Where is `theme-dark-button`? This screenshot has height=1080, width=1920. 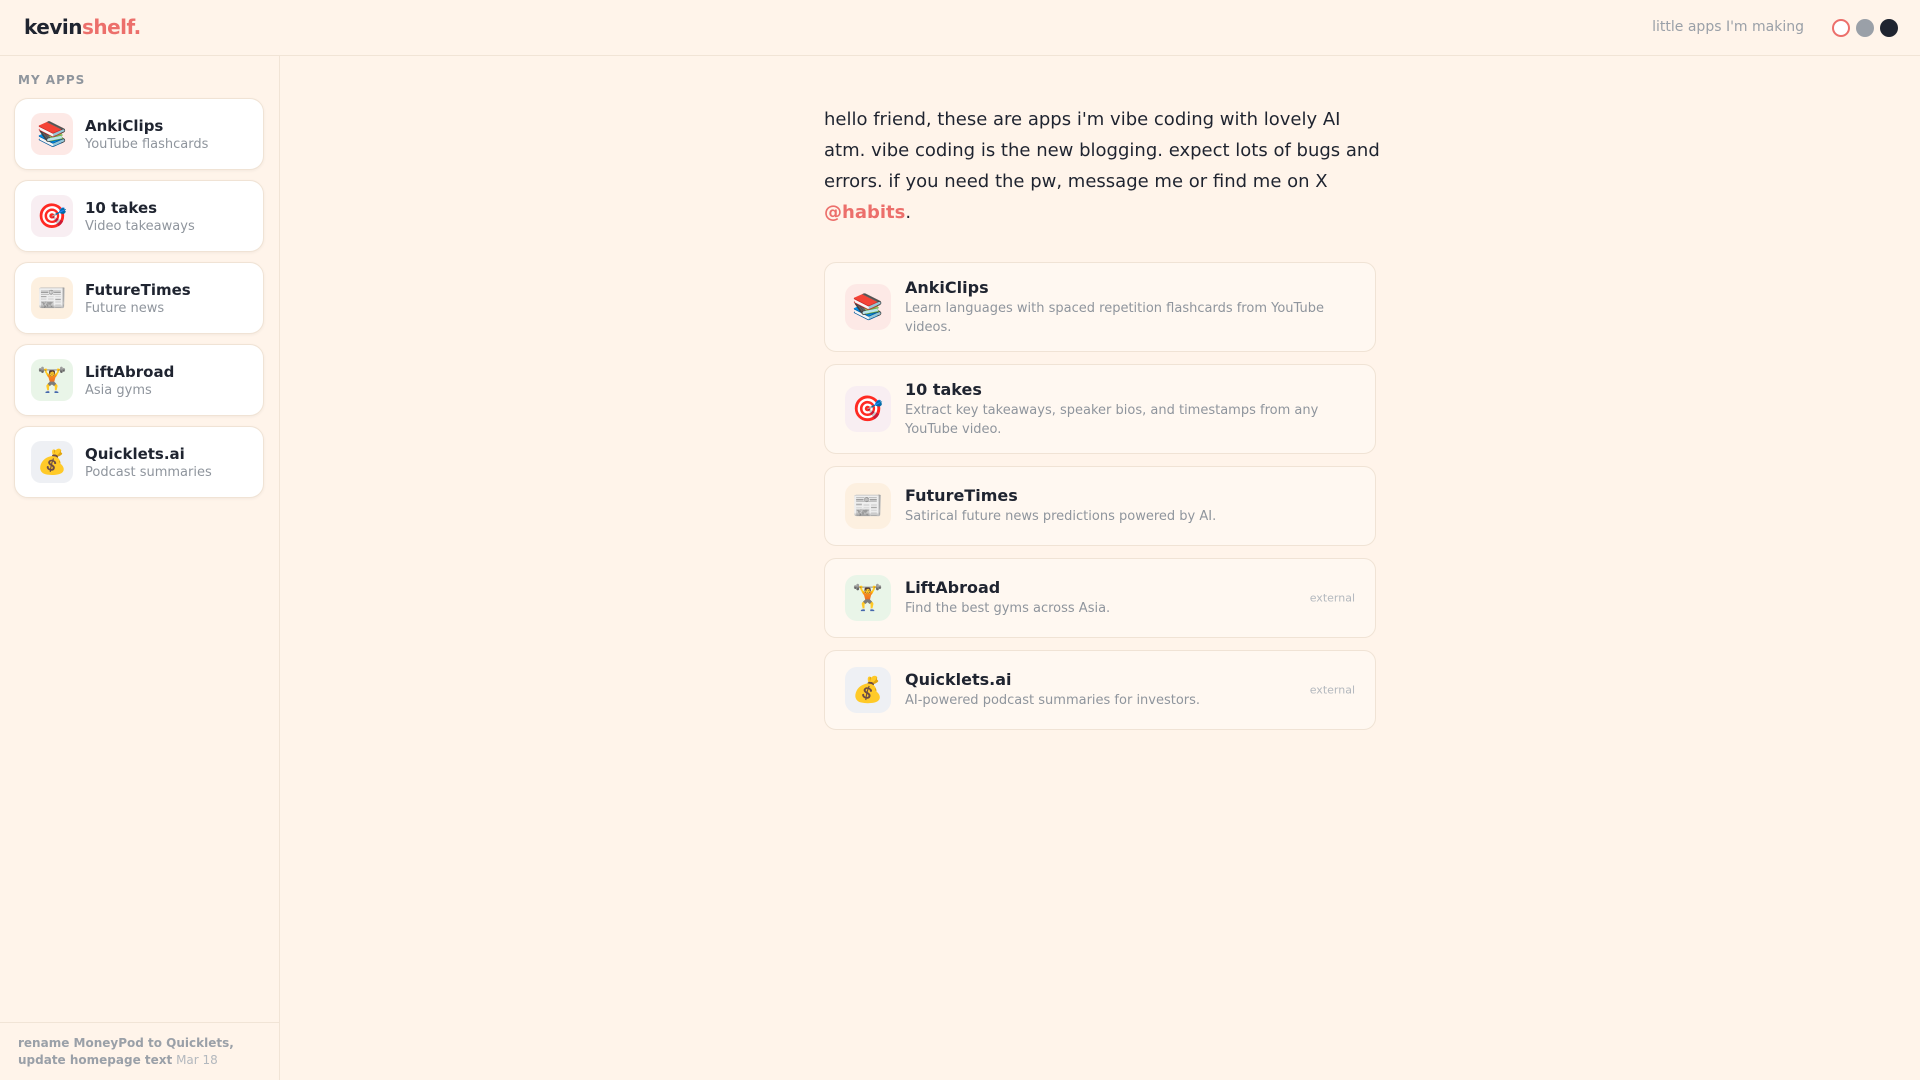 theme-dark-button is located at coordinates (1889, 28).